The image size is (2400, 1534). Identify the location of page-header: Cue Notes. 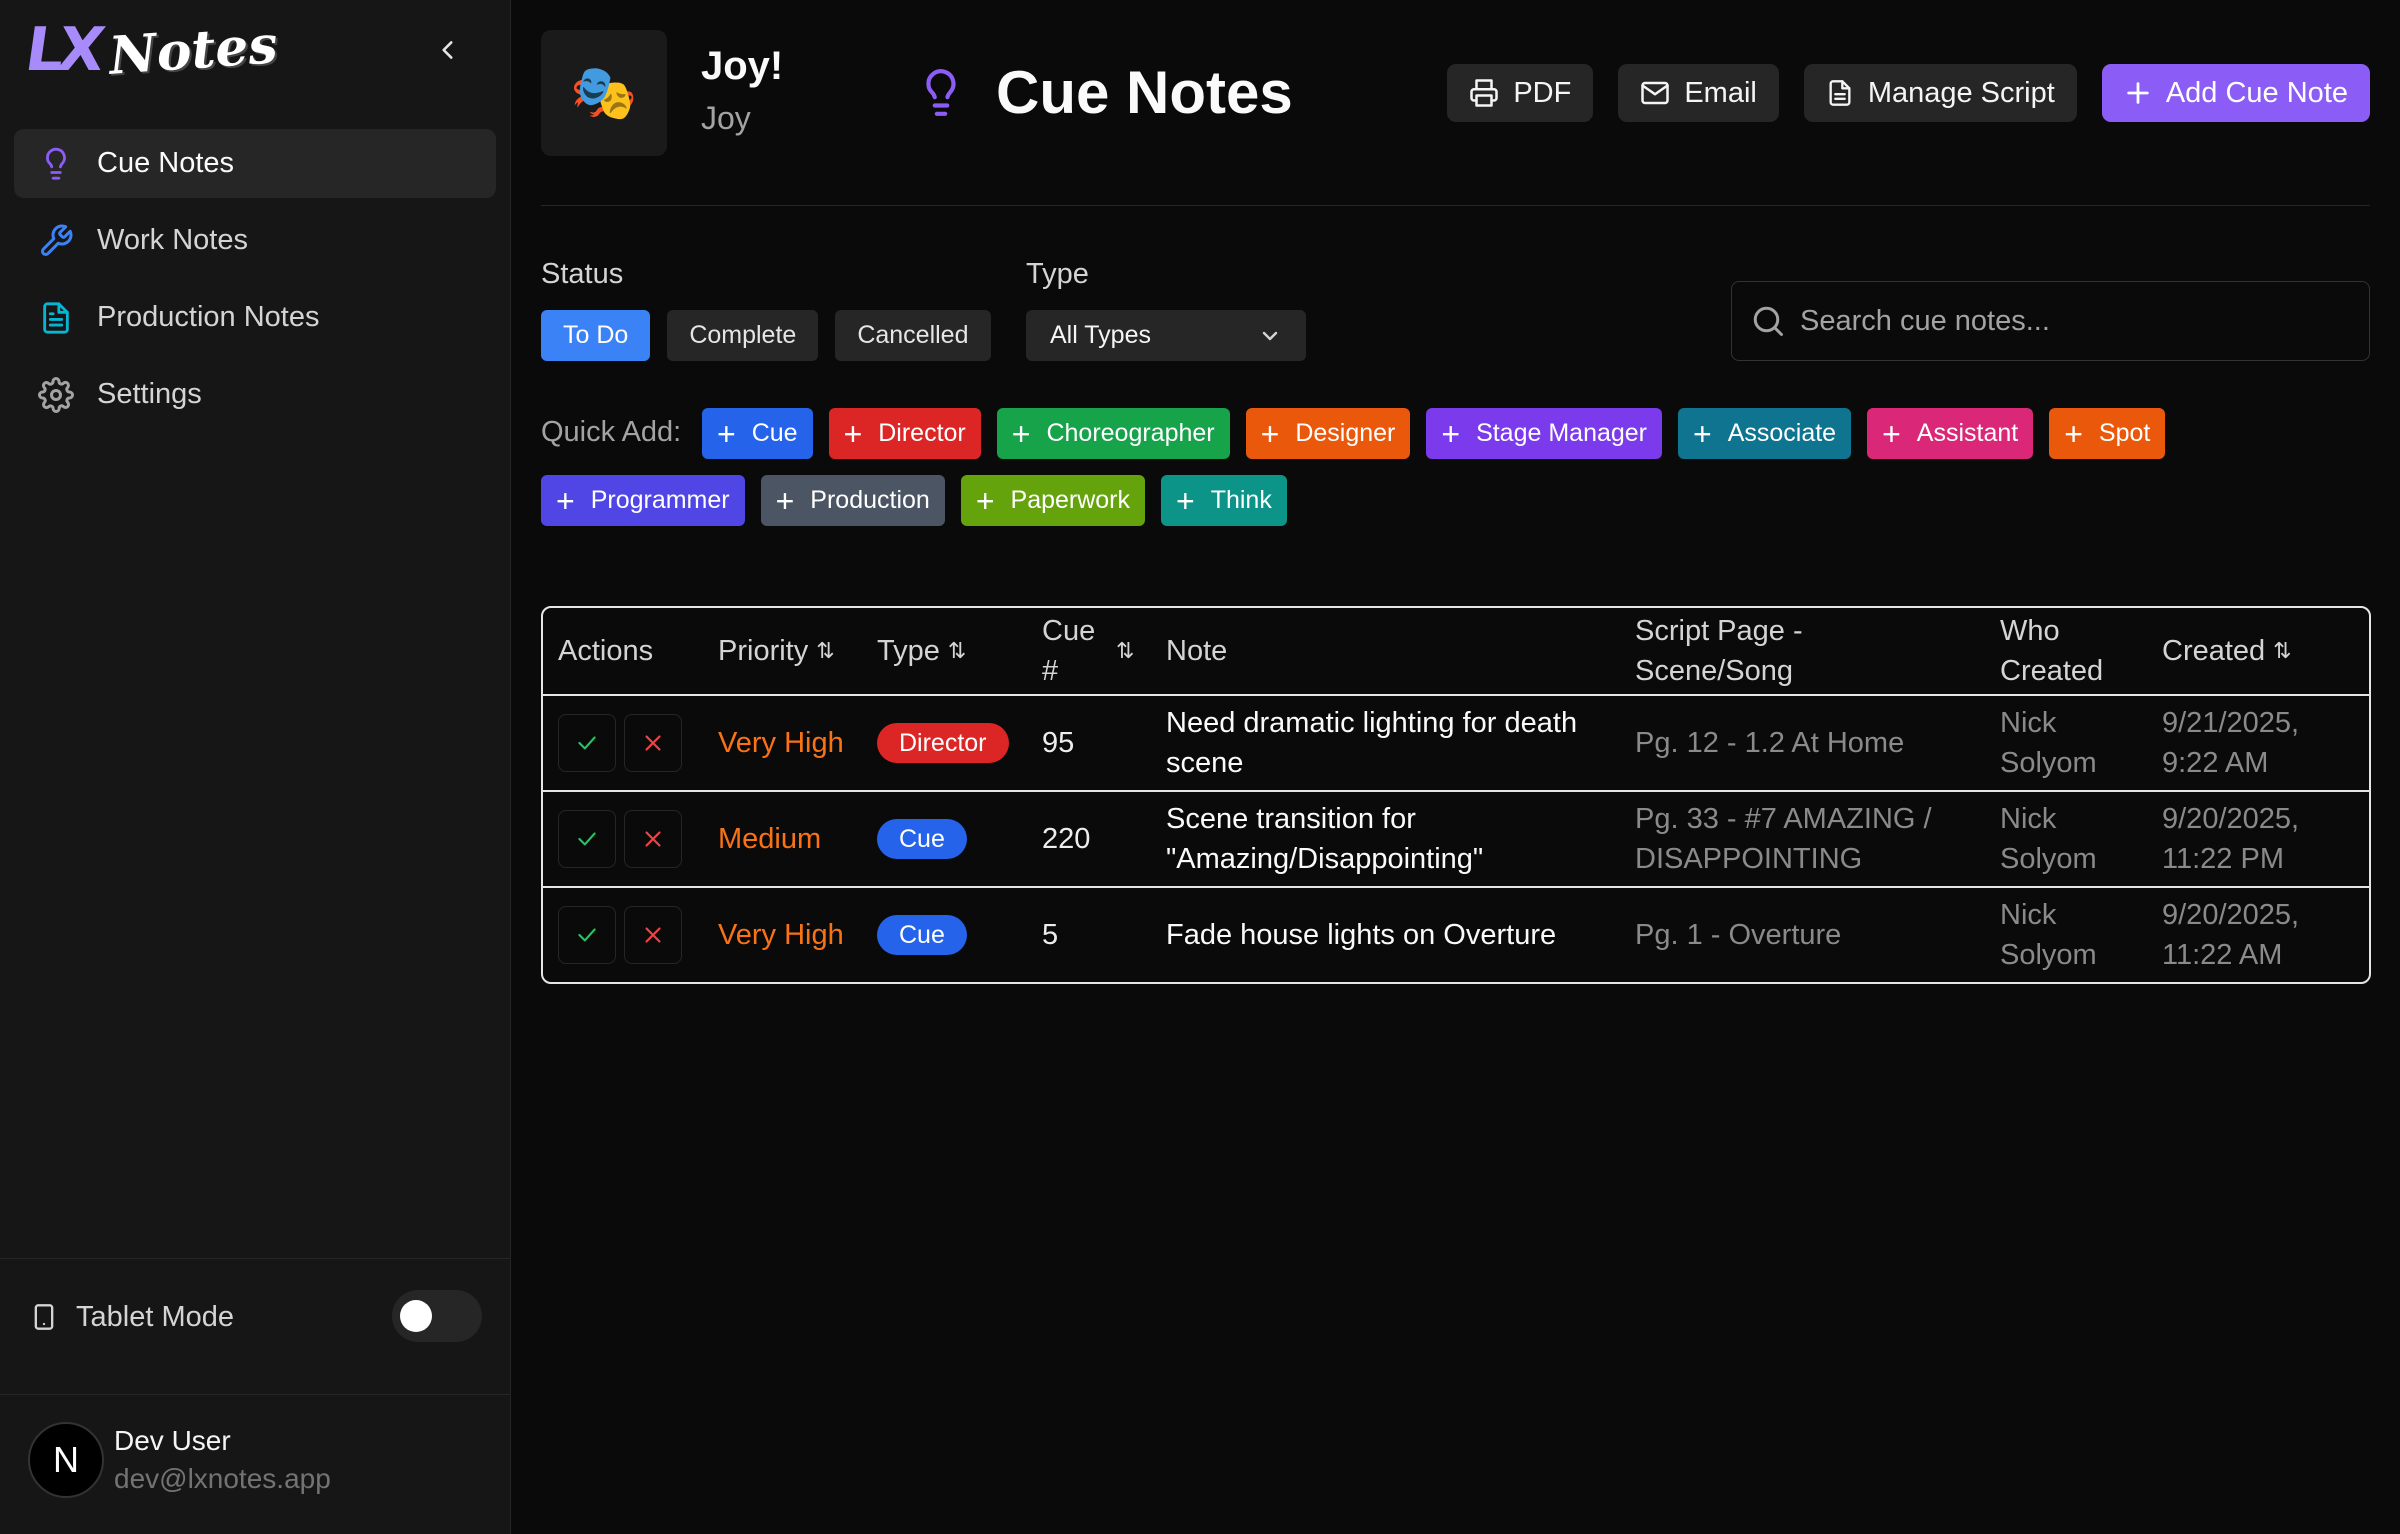
(1104, 92).